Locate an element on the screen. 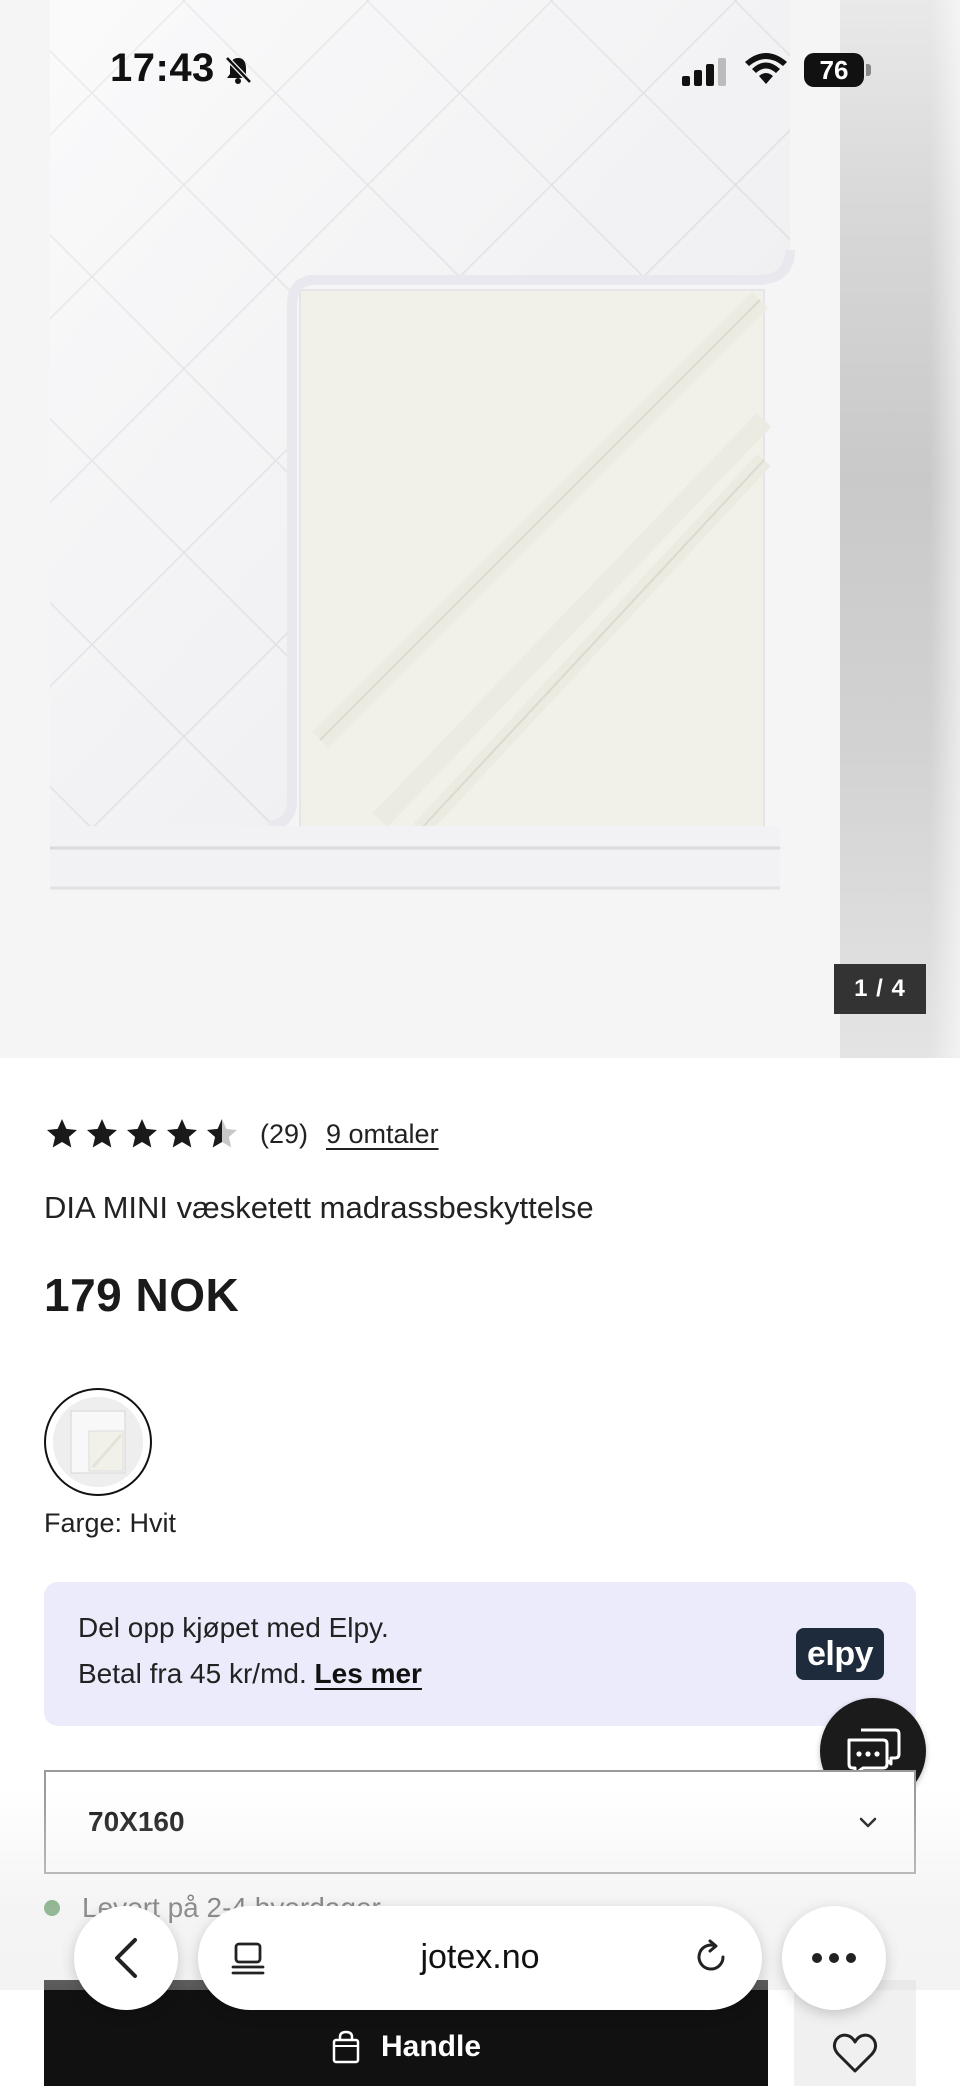 The height and width of the screenshot is (2086, 960). battery-indicator: 76 is located at coordinates (837, 70).